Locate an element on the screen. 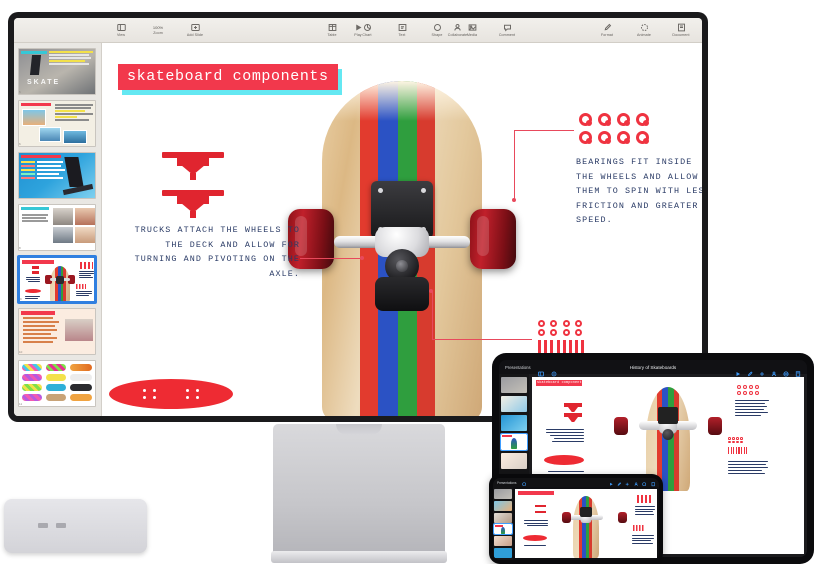 The height and width of the screenshot is (564, 814). iphone-canvas-area is located at coordinates (586, 523).